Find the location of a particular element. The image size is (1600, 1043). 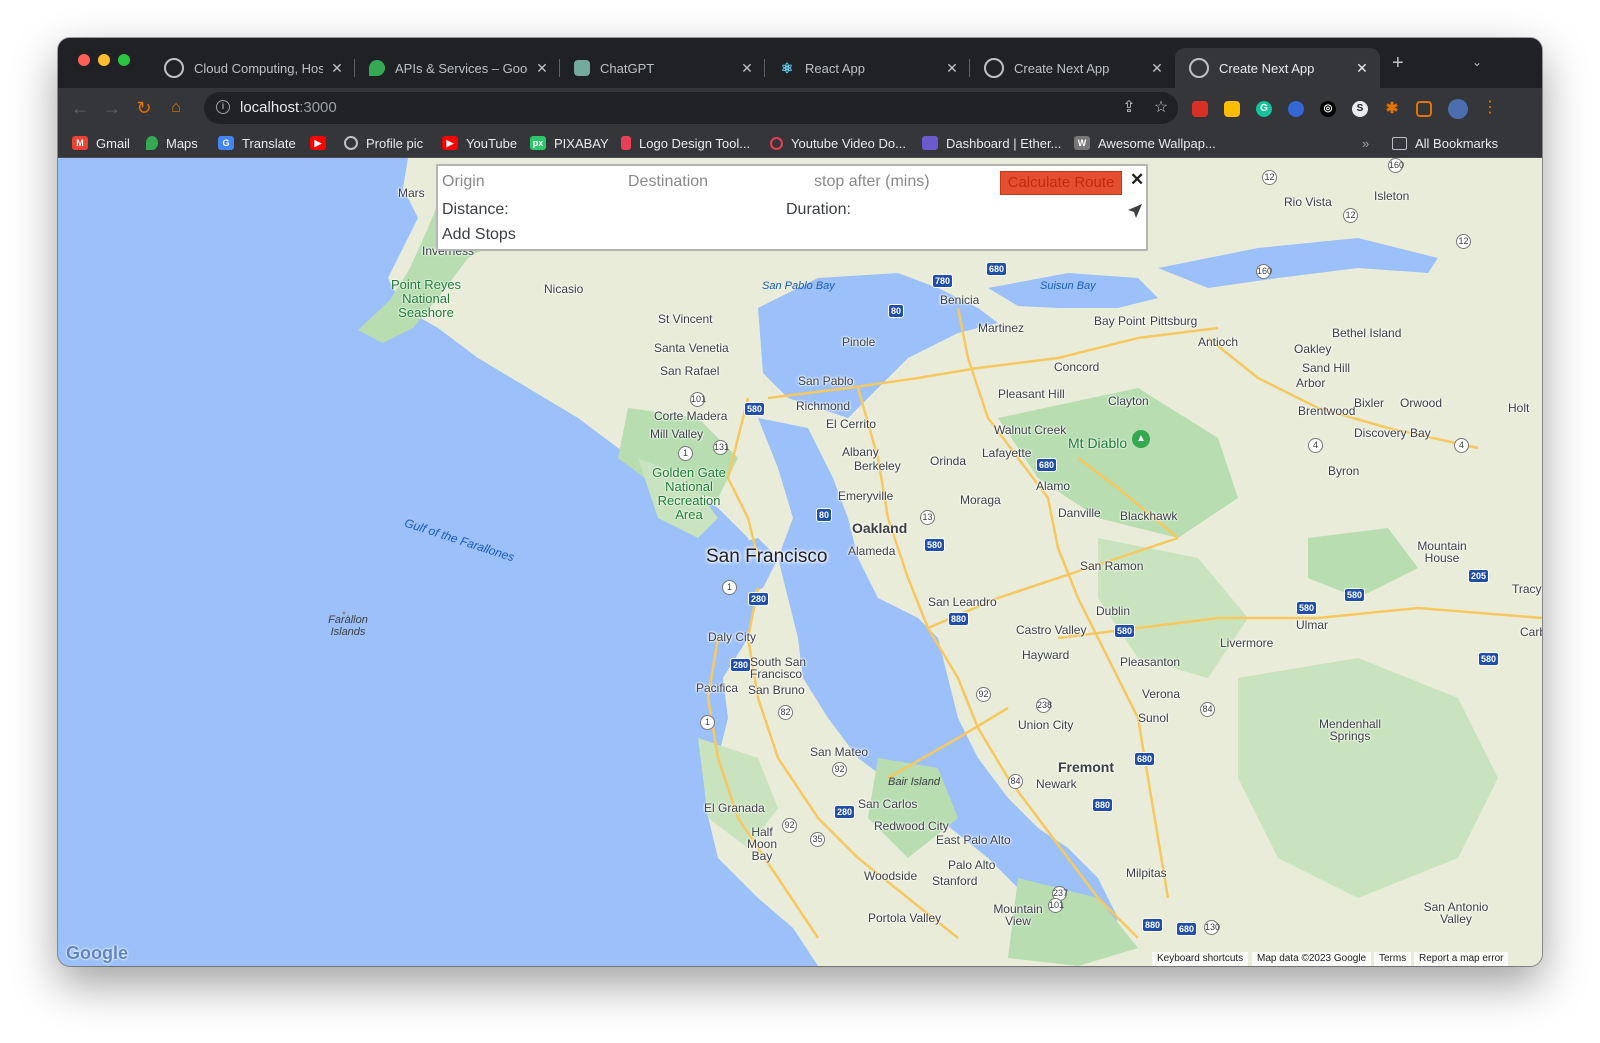

extension-s-icon: S is located at coordinates (1360, 109).